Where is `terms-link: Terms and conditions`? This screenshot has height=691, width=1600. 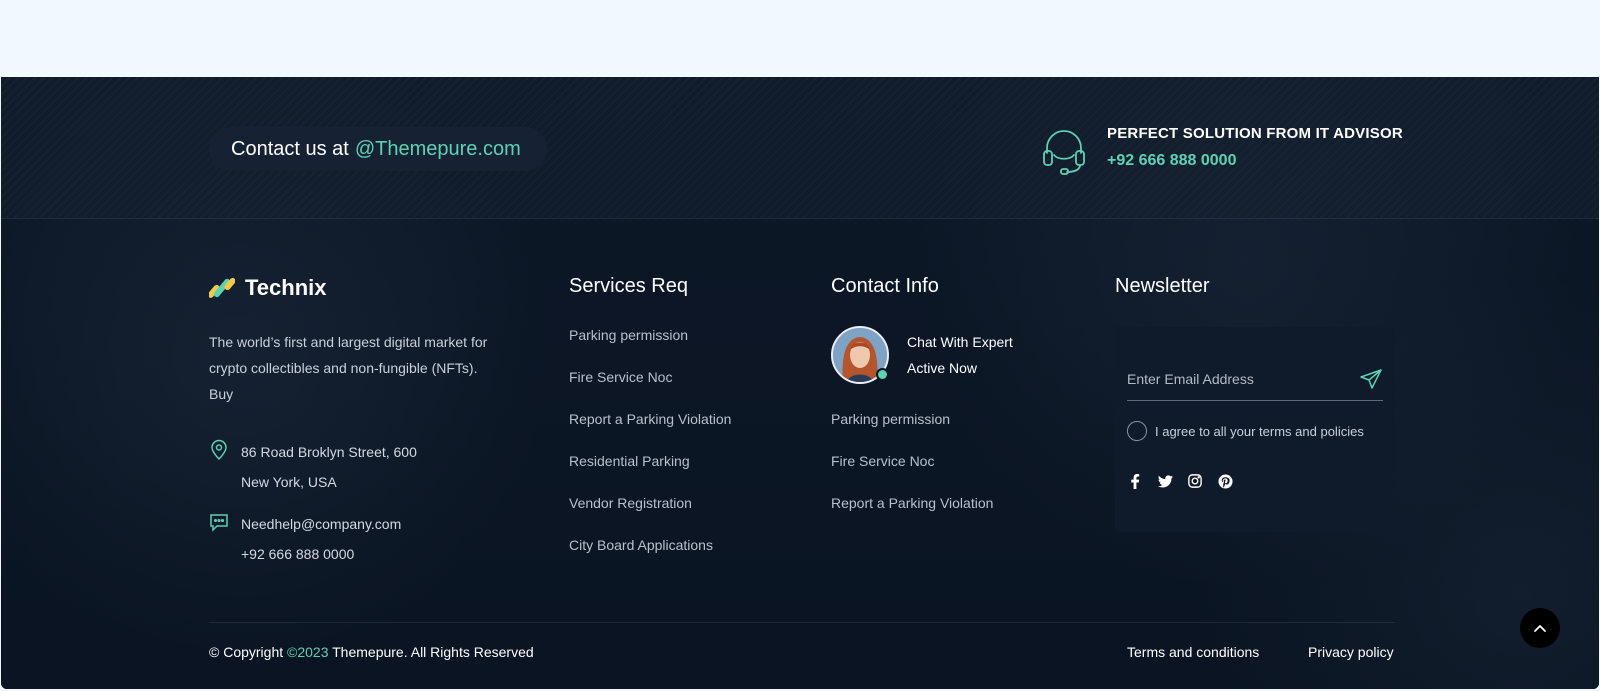 terms-link: Terms and conditions is located at coordinates (1193, 652).